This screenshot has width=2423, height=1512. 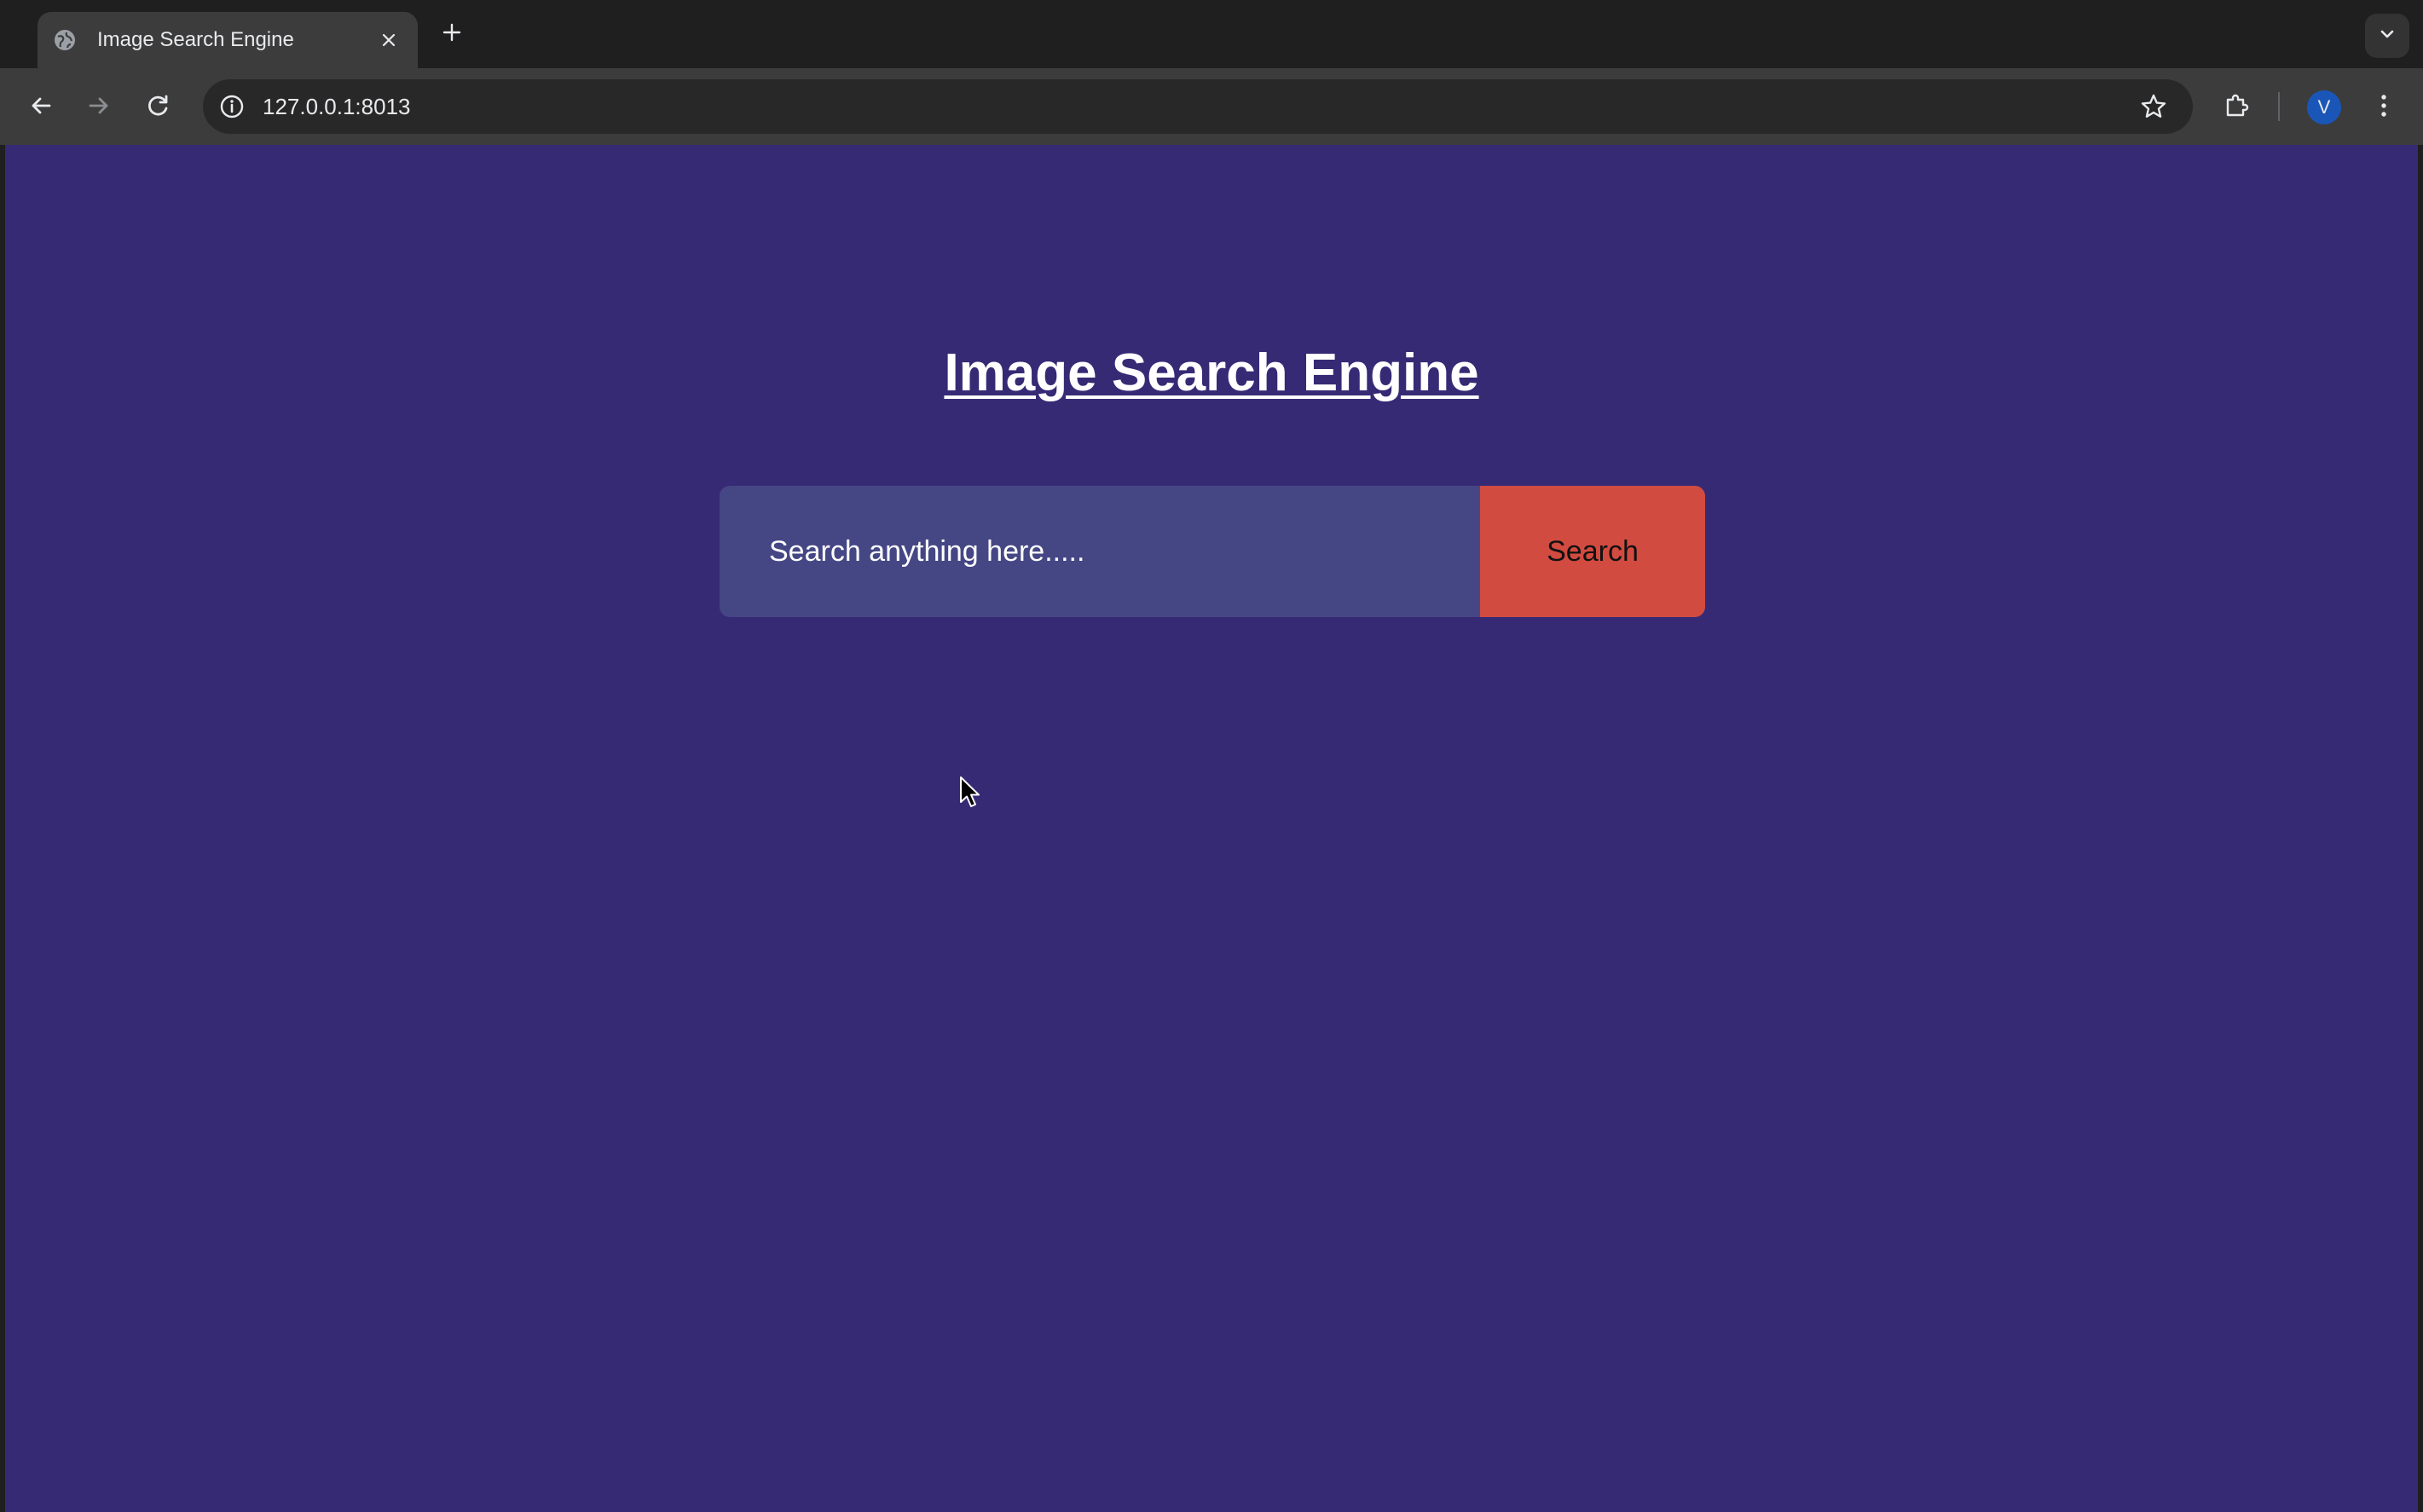 What do you see at coordinates (2279, 106) in the screenshot?
I see `toolbar-divider` at bounding box center [2279, 106].